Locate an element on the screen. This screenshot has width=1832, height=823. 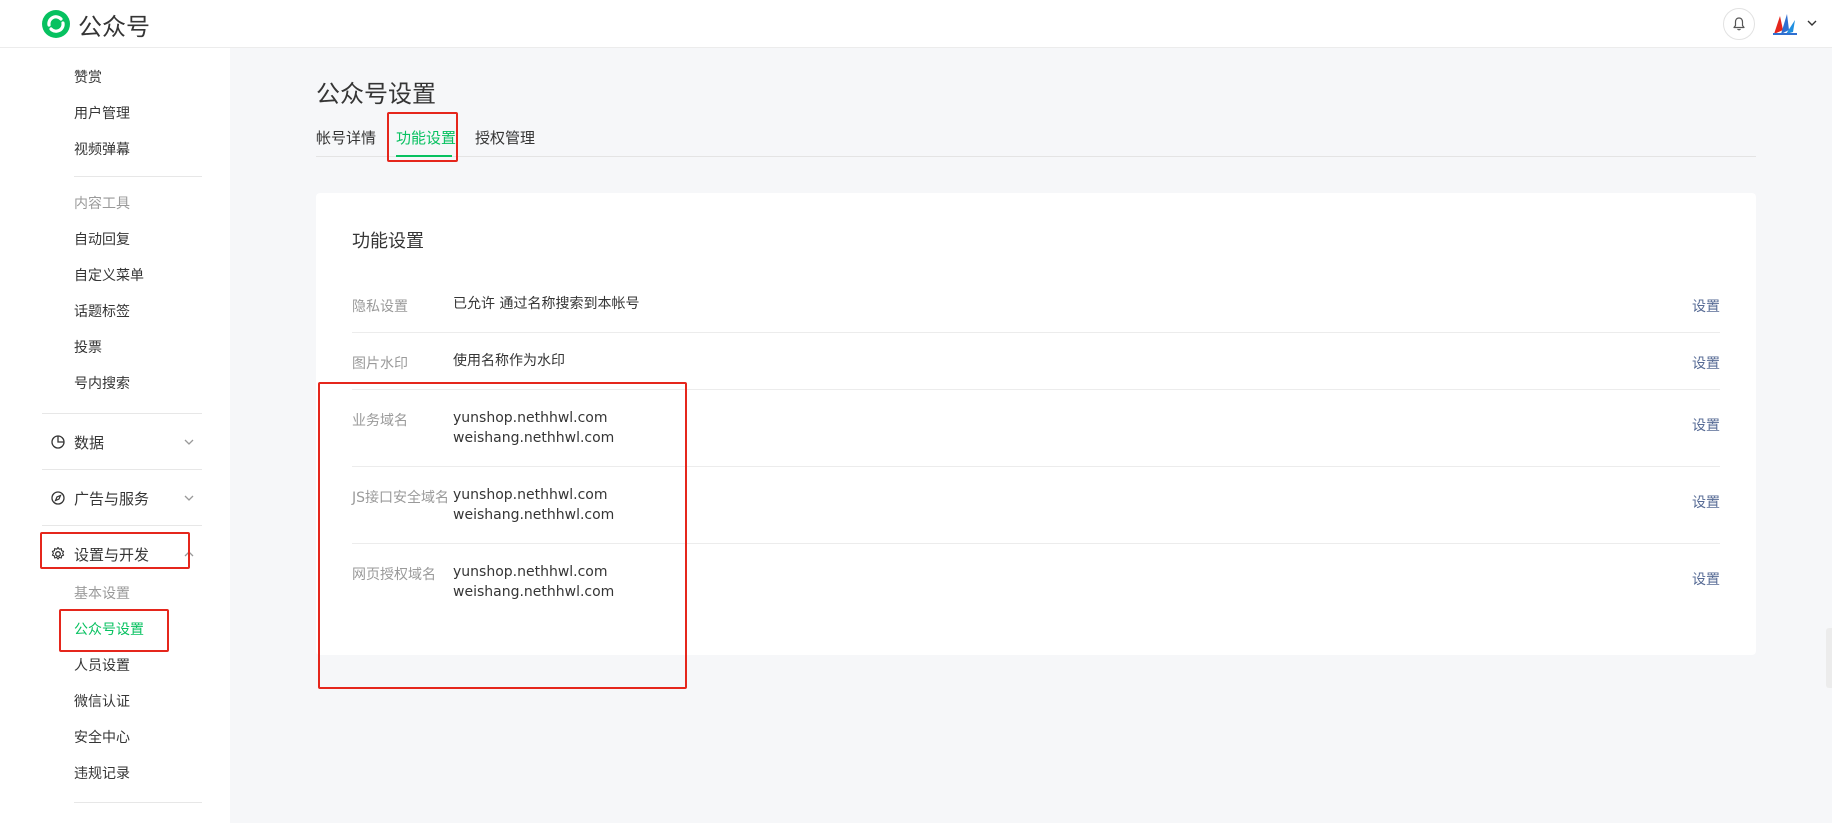
sidebar-item-topic-tags: 话题标签 is located at coordinates (102, 312).